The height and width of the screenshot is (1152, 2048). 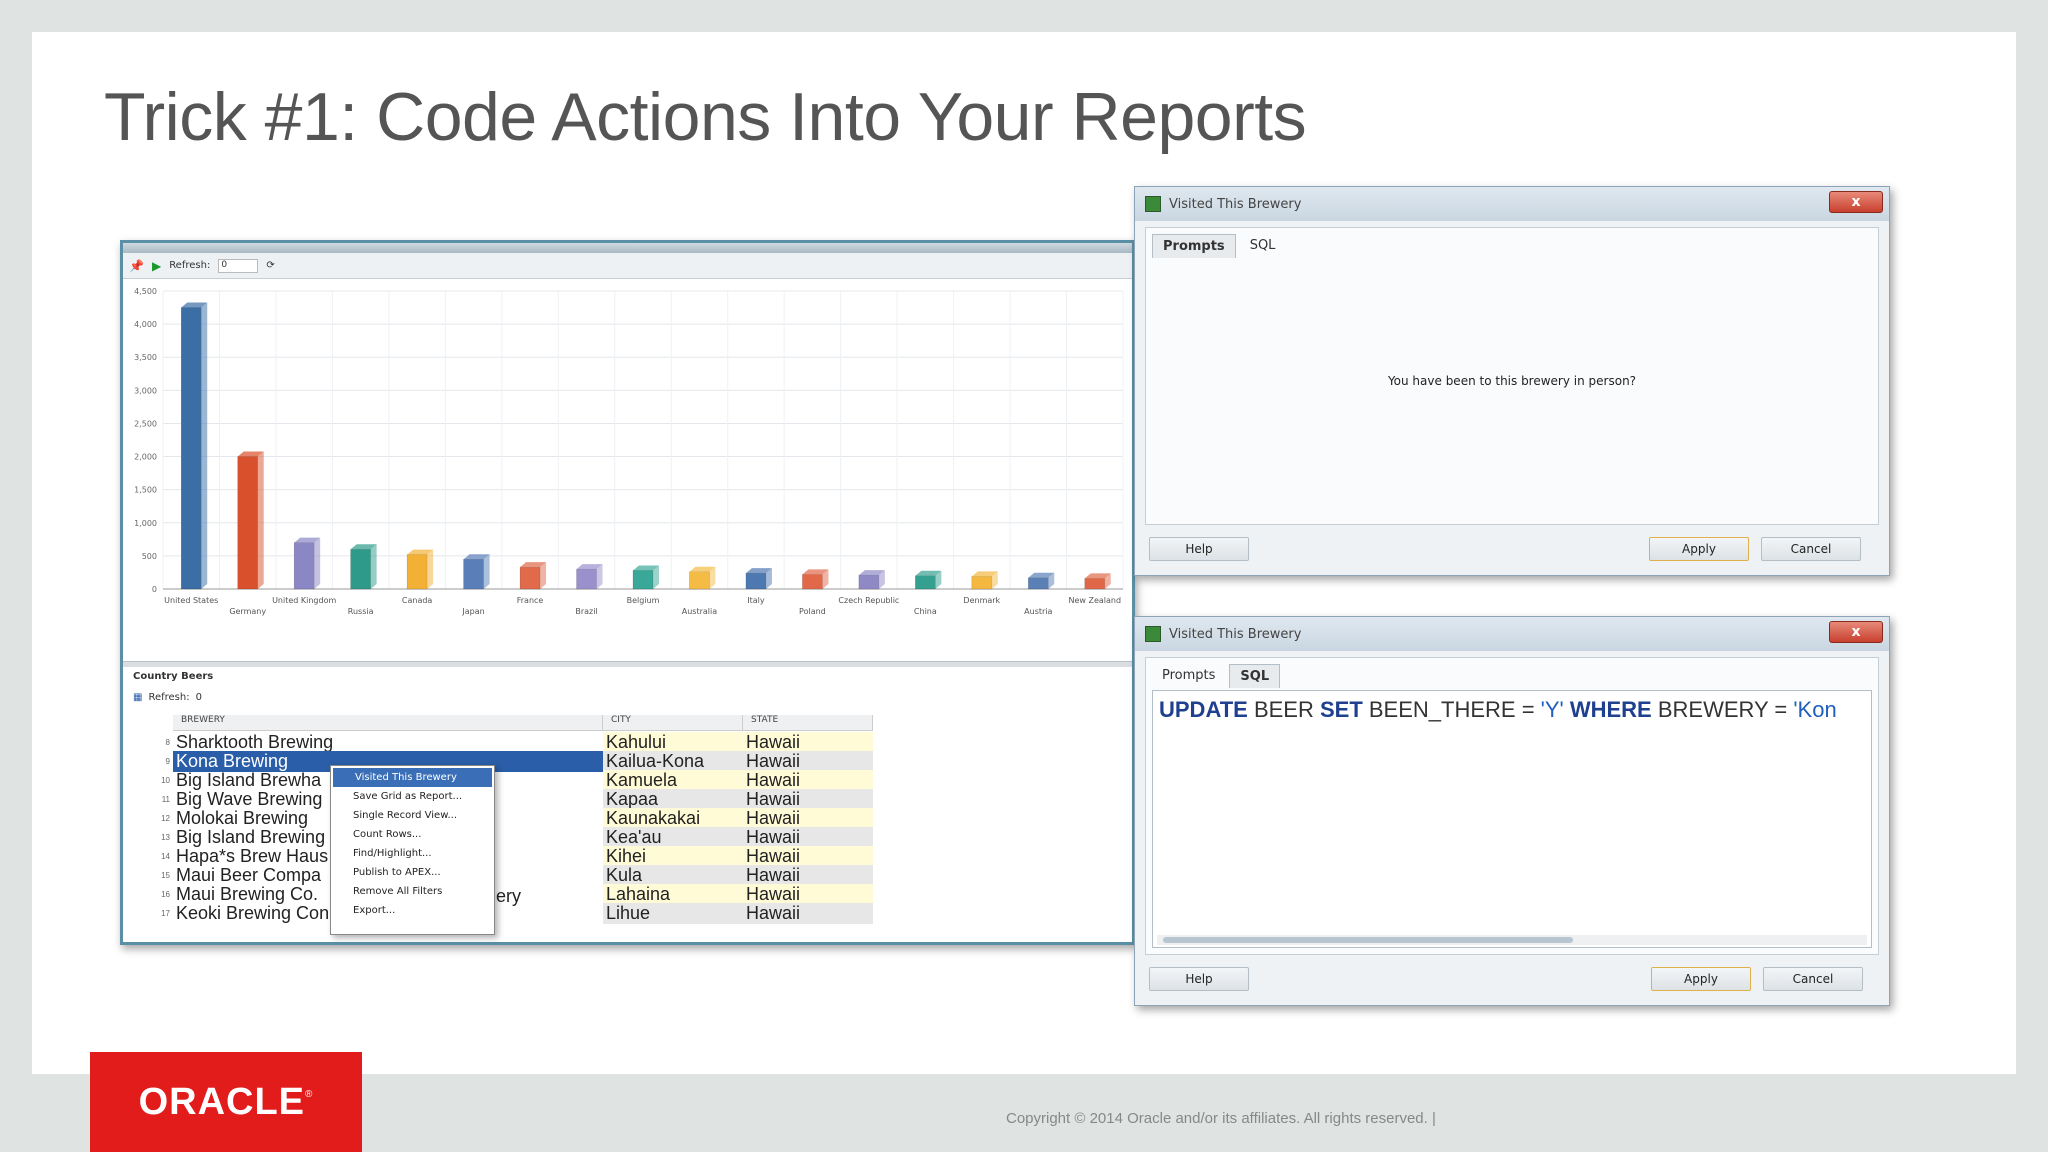 I want to click on table-row: 10 Big Island Brewha Kamuela Hawaii, so click(x=513, y=780).